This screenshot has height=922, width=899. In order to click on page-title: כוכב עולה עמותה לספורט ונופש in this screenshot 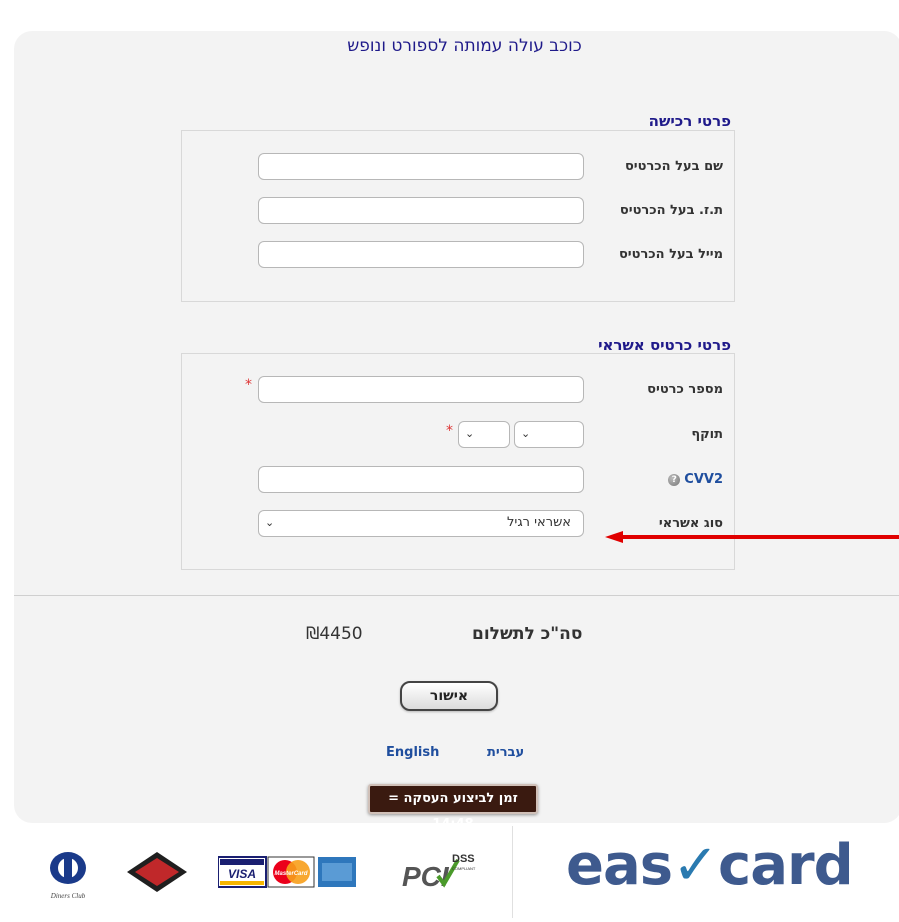, I will do `click(464, 46)`.